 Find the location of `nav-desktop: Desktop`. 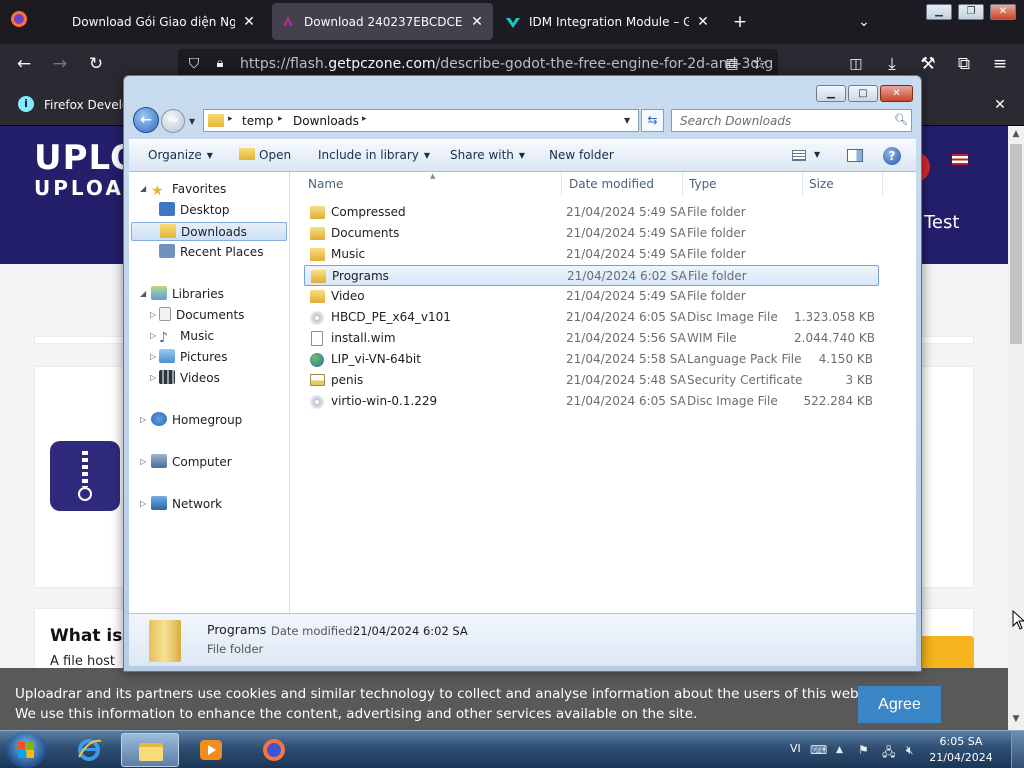

nav-desktop: Desktop is located at coordinates (194, 210).